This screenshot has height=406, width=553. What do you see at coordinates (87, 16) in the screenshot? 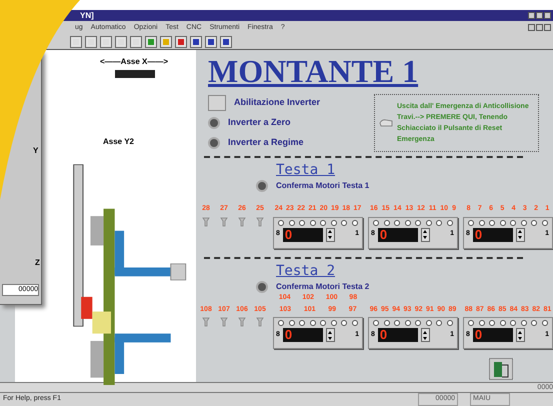
I see `window-title: YN]` at bounding box center [87, 16].